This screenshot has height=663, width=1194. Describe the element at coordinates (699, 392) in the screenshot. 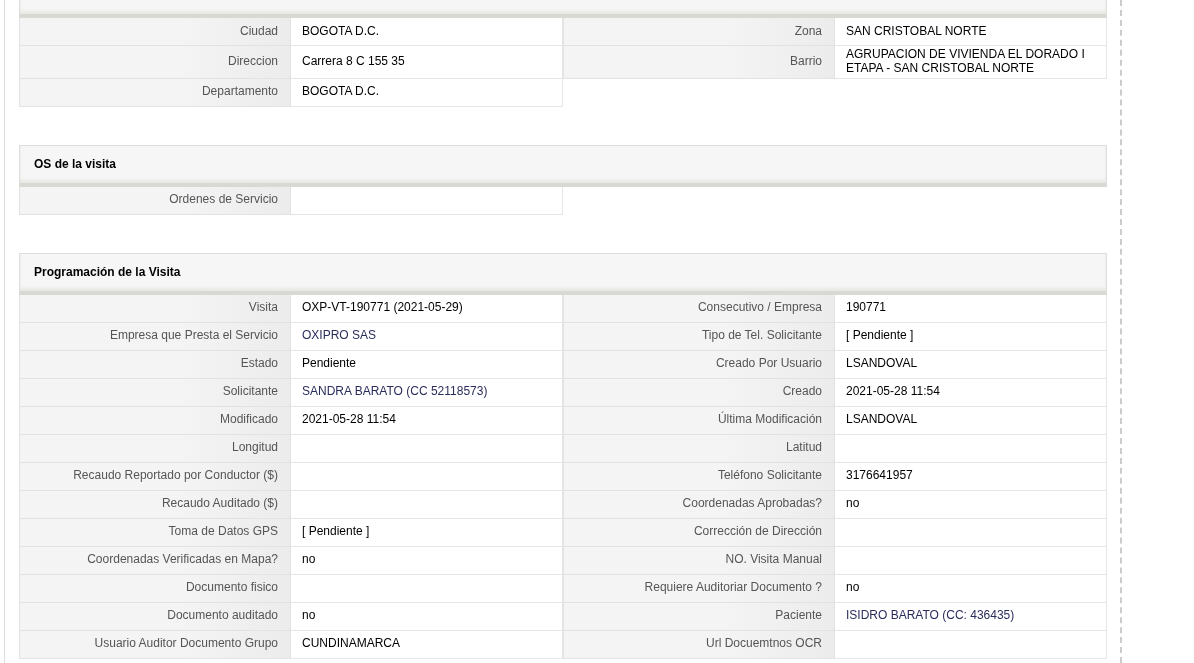

I see `field-label: Creado` at that location.